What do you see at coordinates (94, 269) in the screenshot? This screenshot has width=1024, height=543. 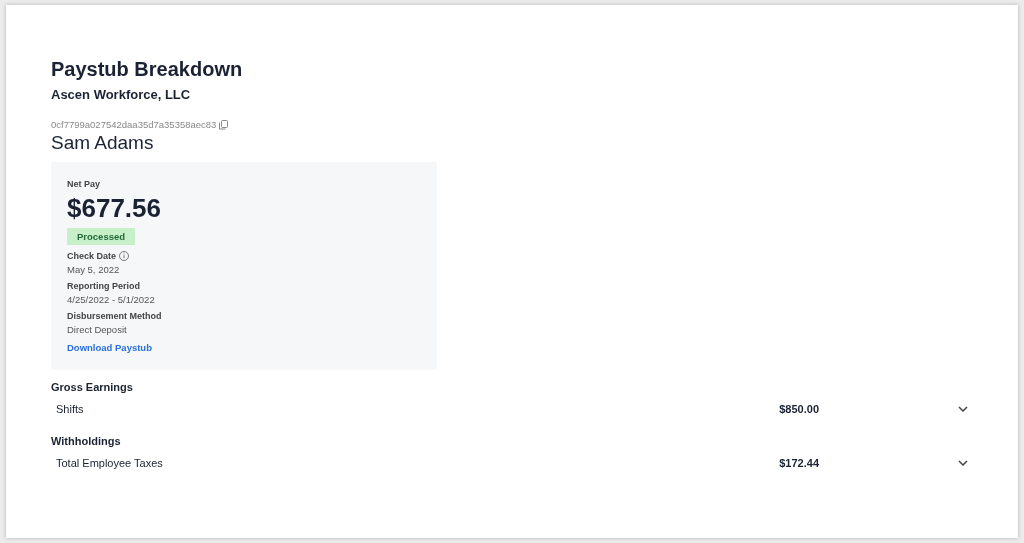 I see `detail-value: May 5, 2022` at bounding box center [94, 269].